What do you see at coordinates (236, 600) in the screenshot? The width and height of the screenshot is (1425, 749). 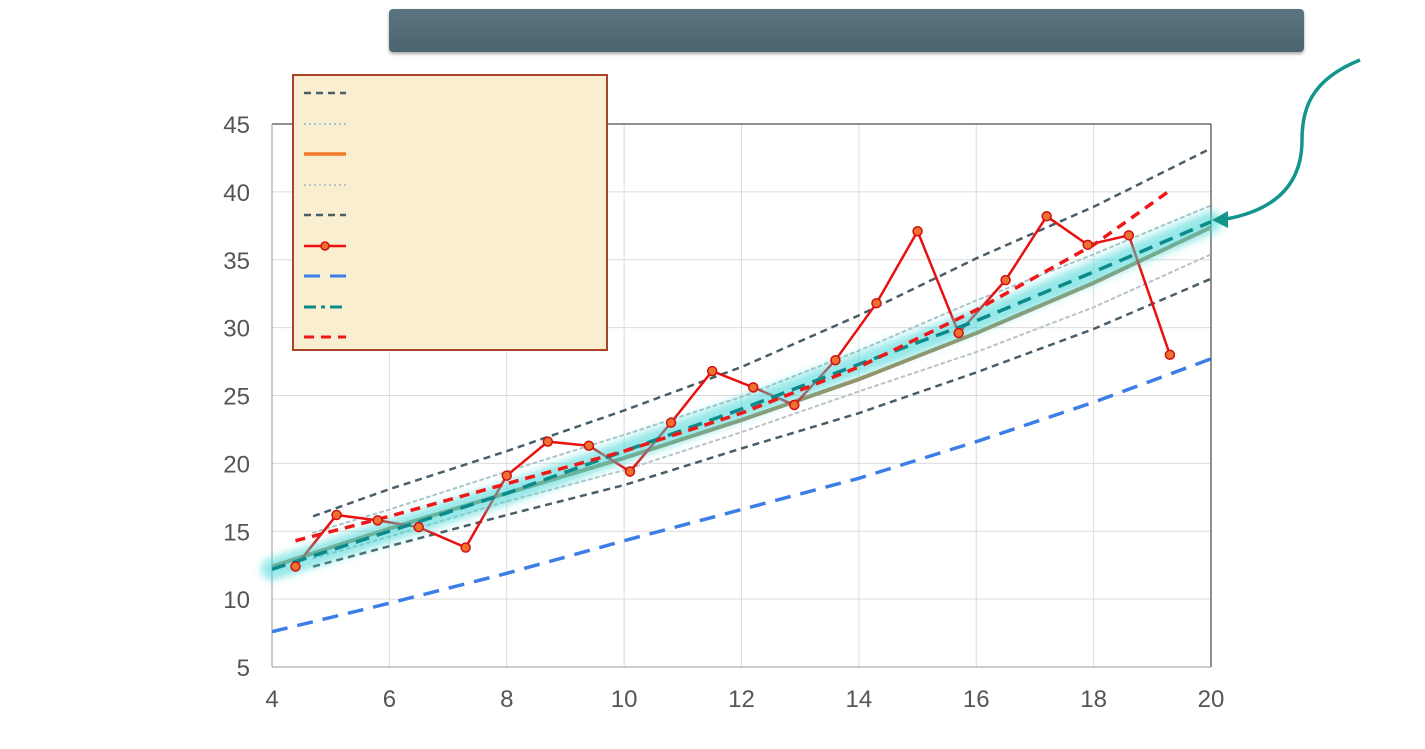 I see `y-tick-label: 10` at bounding box center [236, 600].